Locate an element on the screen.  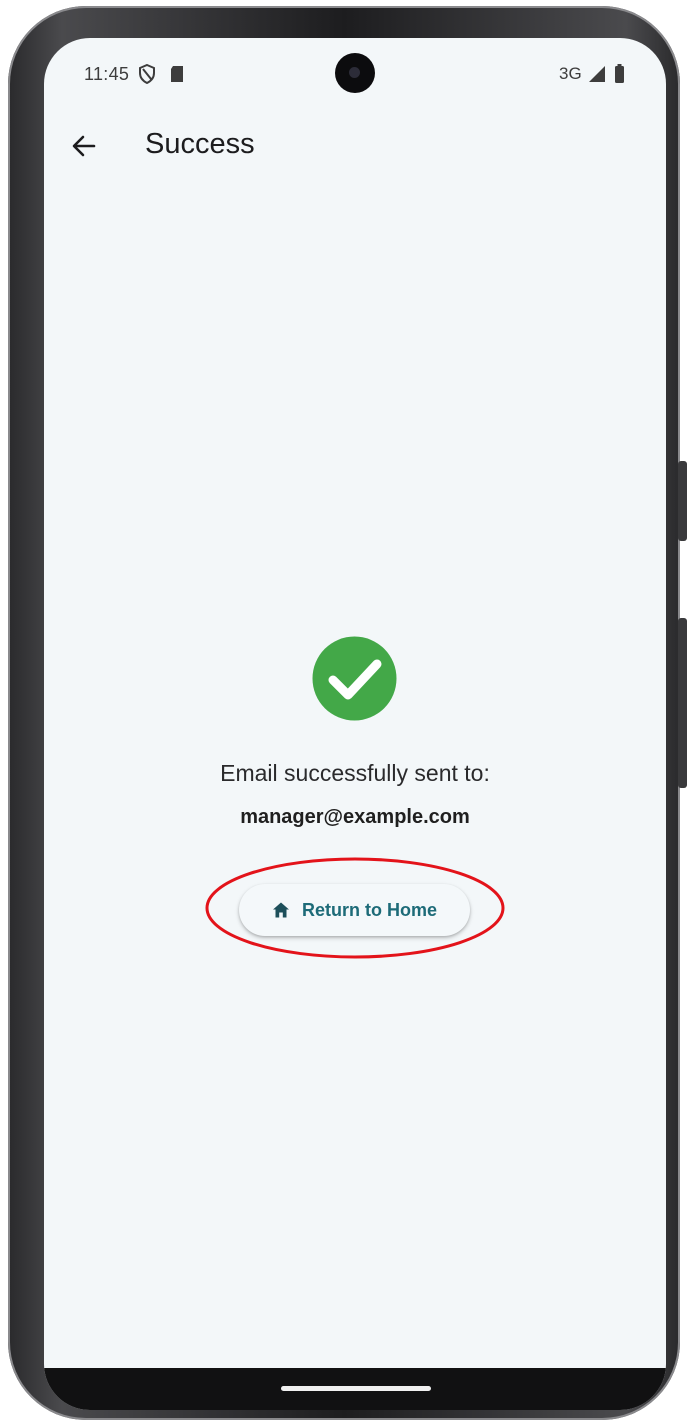
check-circle-icon is located at coordinates (354, 678).